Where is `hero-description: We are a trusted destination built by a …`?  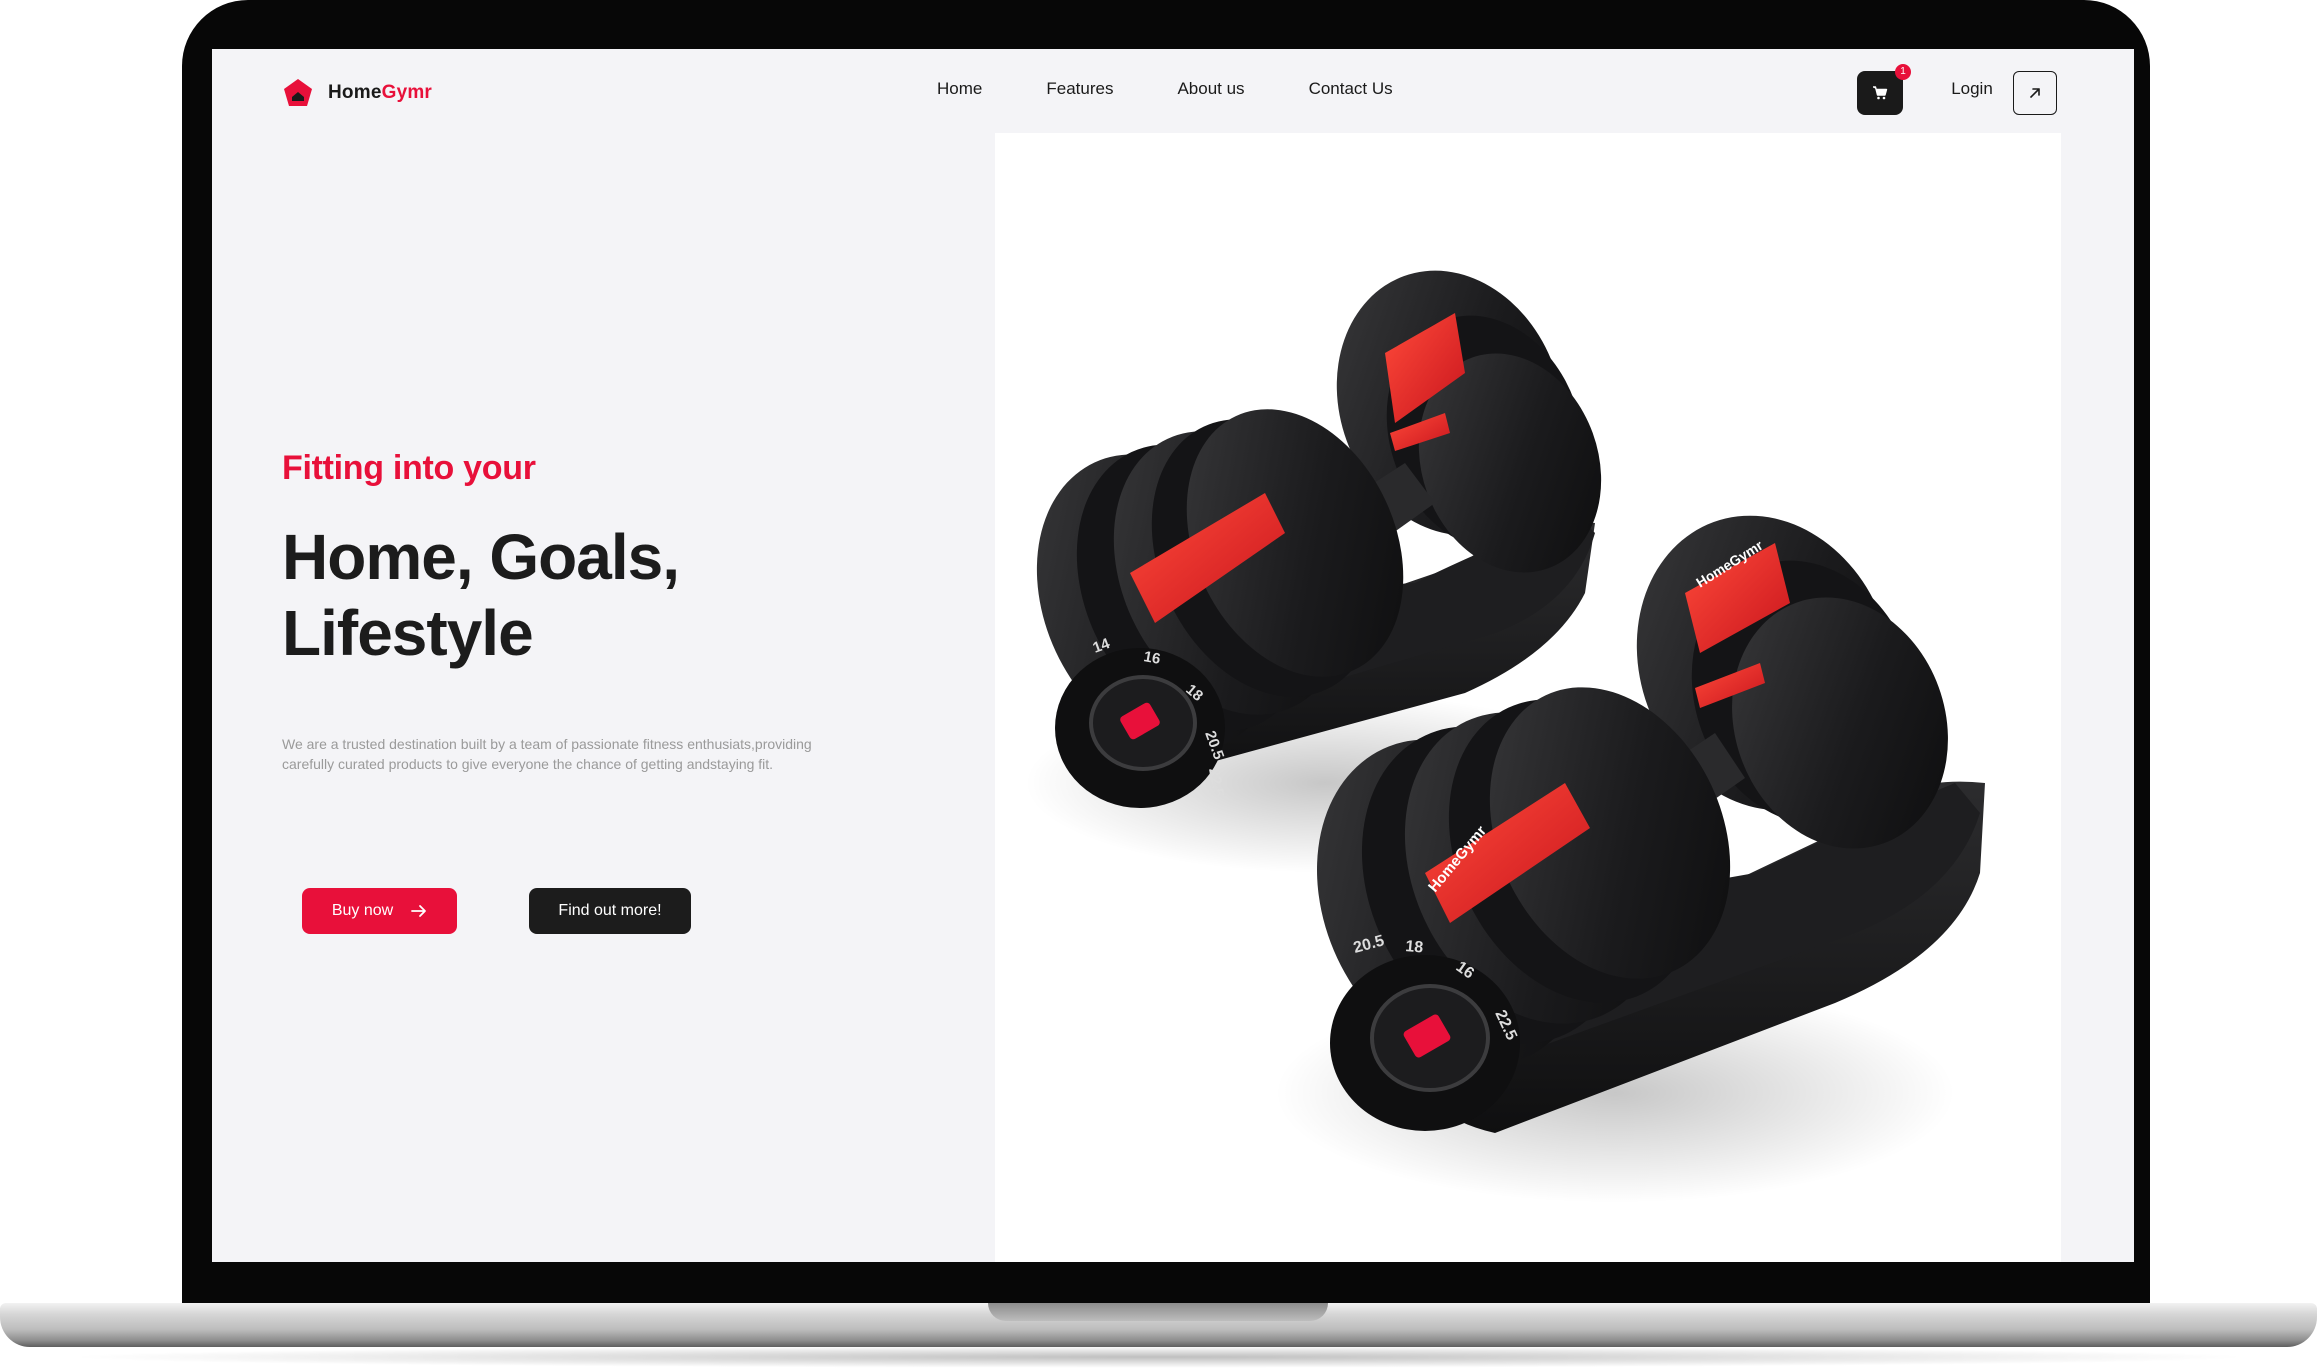 hero-description: We are a trusted destination built by a … is located at coordinates (547, 754).